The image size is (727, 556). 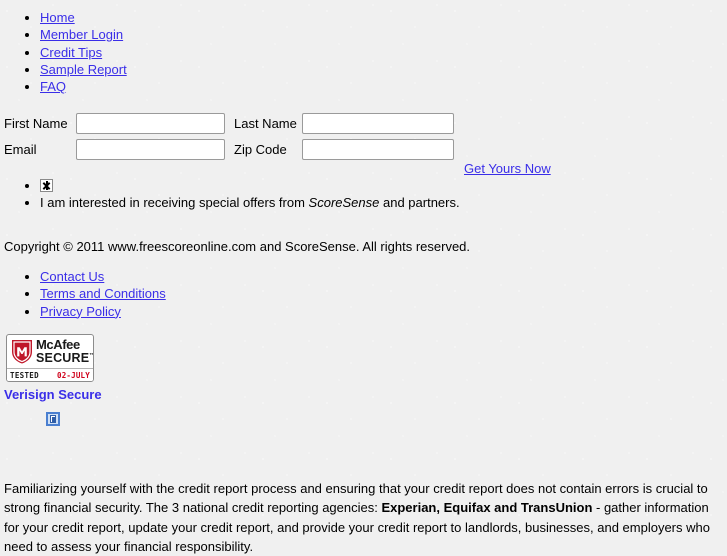 I want to click on nav-link-member-login: Member Login, so click(x=81, y=34).